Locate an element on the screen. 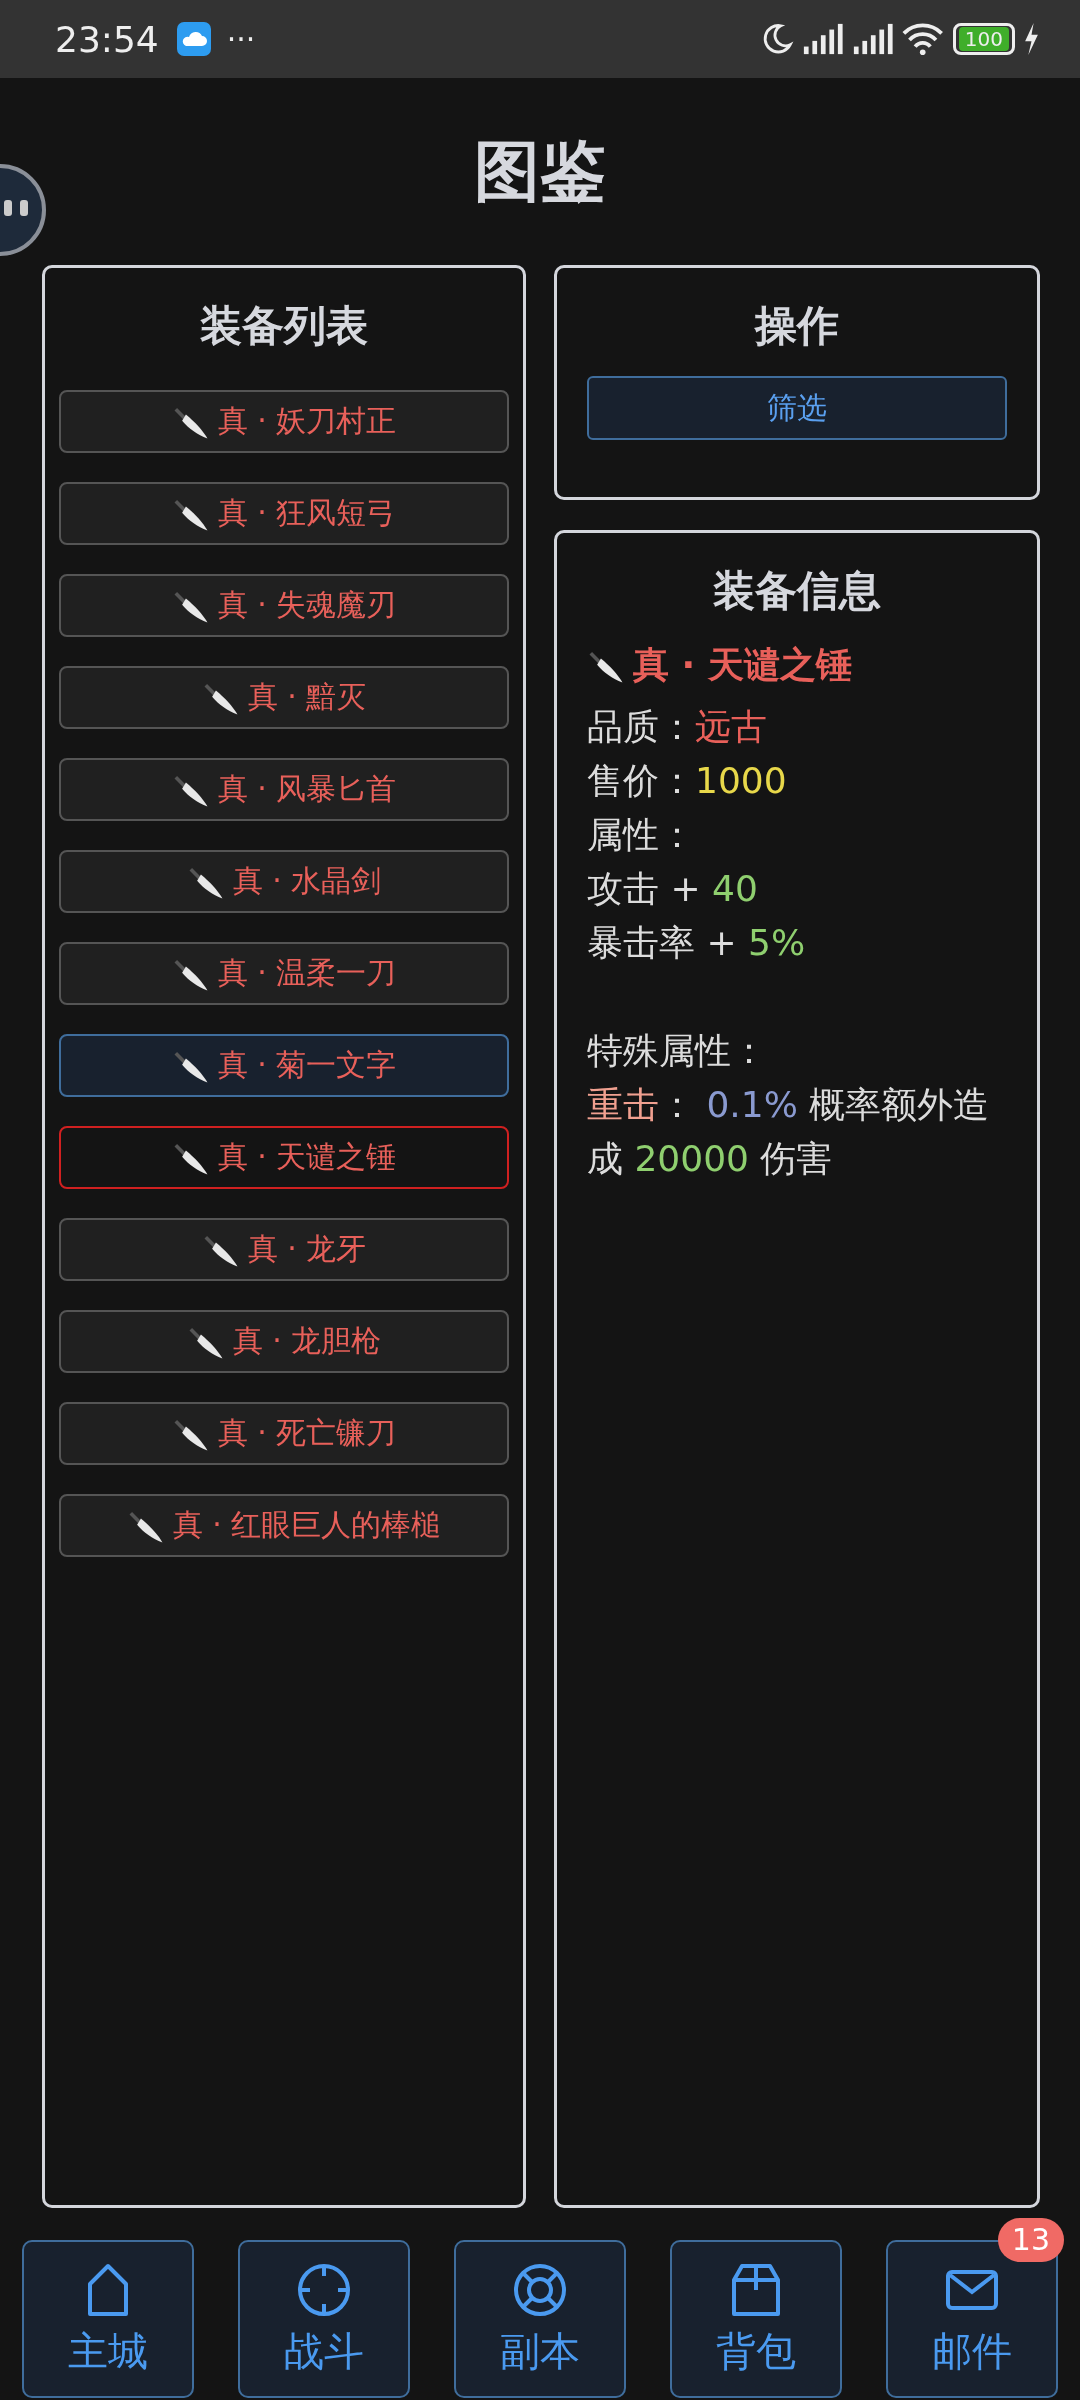 This screenshot has height=2400, width=1080. equipment-item: 真 · 水晶剑 is located at coordinates (284, 881).